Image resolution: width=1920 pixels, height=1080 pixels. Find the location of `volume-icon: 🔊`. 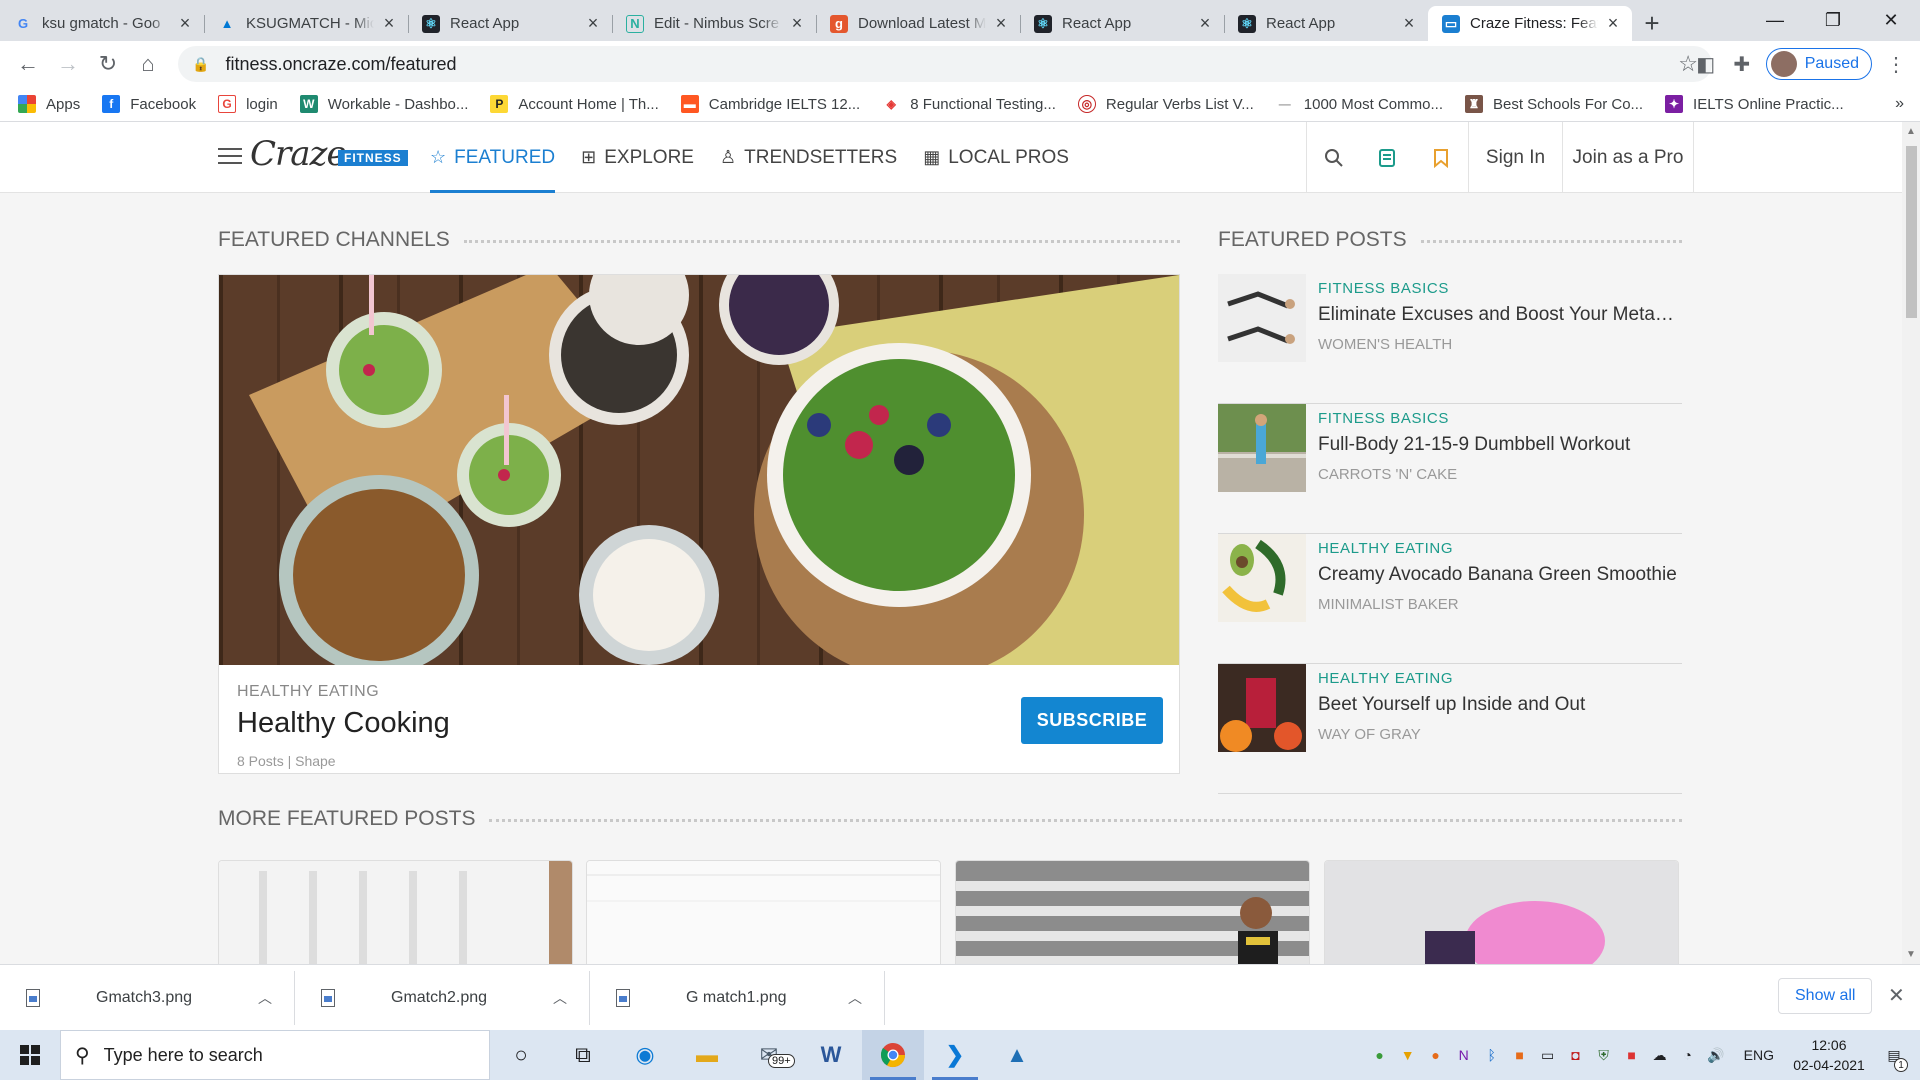

volume-icon: 🔊 is located at coordinates (1716, 1055).